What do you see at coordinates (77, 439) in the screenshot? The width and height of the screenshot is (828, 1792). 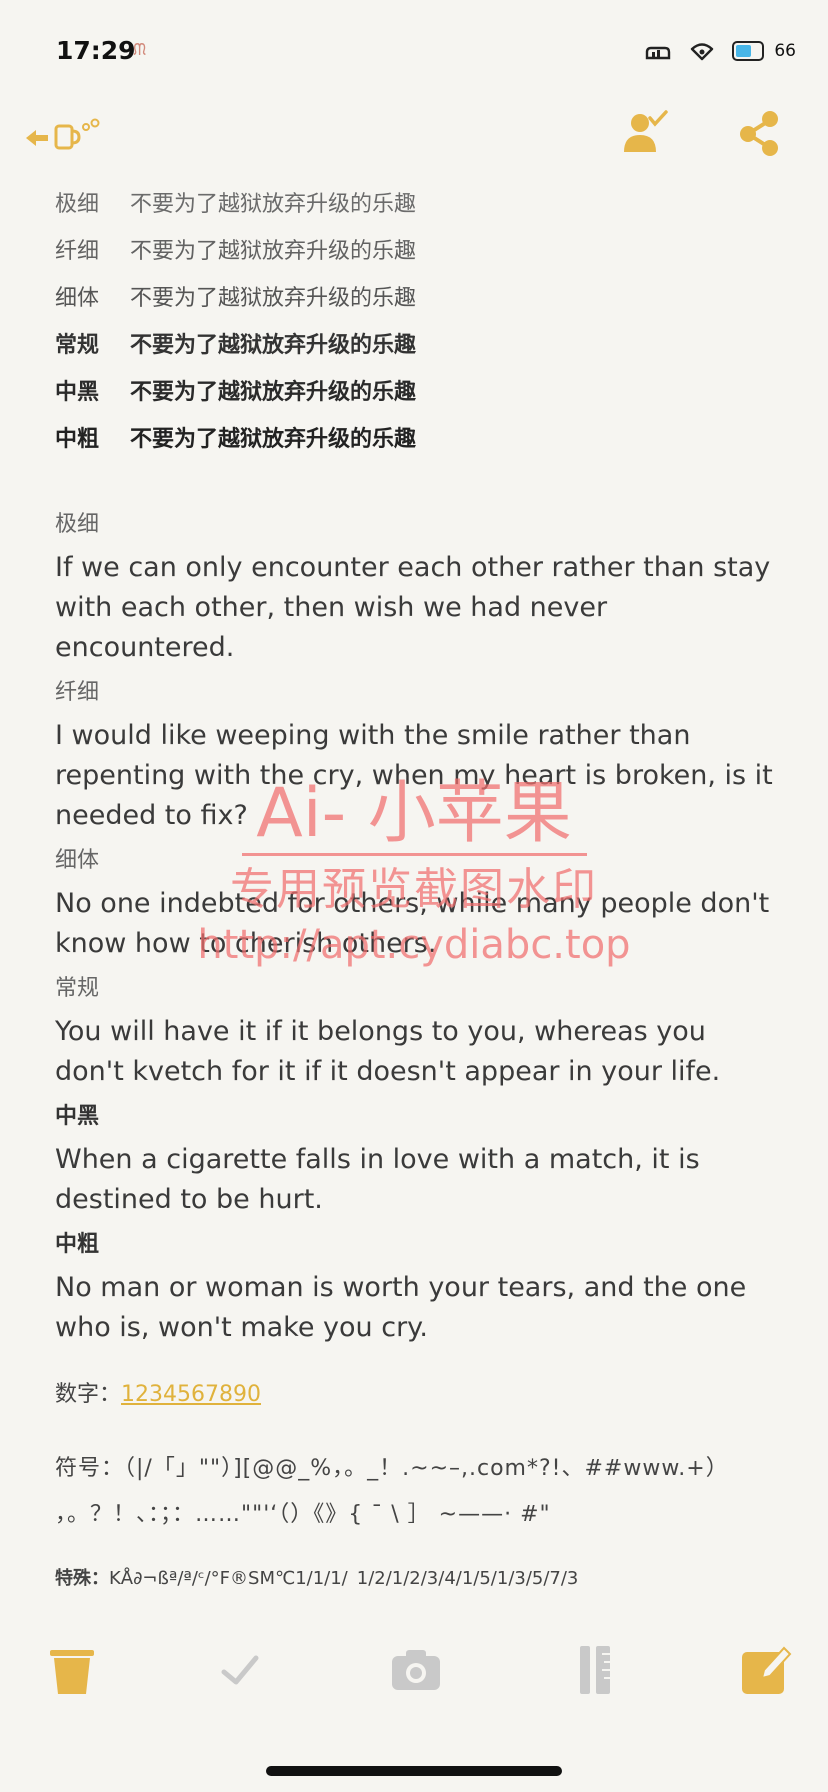 I see `weight-label: 中粗` at bounding box center [77, 439].